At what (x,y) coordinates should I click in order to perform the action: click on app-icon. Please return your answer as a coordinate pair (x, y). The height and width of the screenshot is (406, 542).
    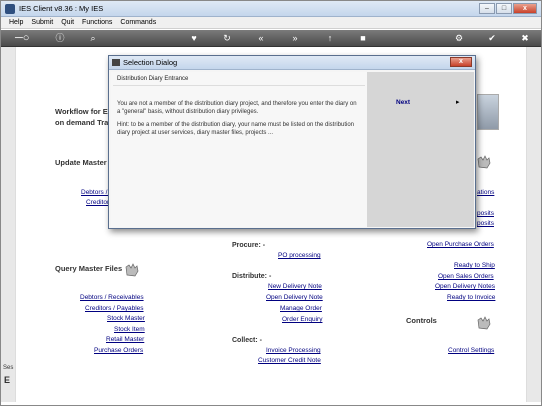
    Looking at the image, I should click on (10, 9).